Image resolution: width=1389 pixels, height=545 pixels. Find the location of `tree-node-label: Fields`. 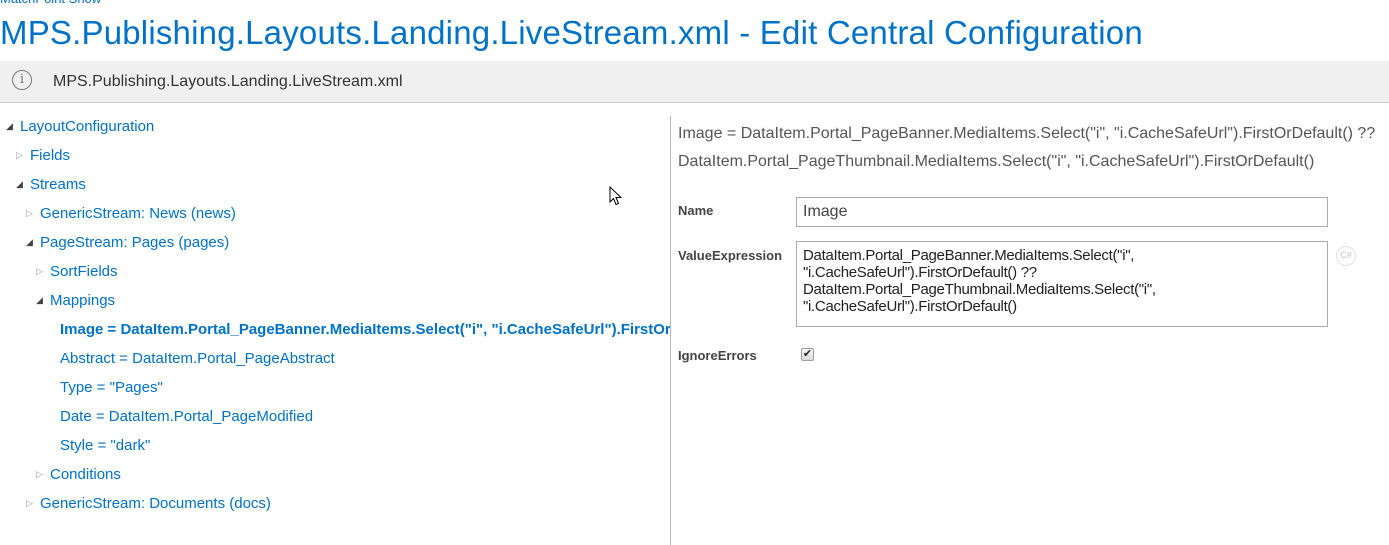

tree-node-label: Fields is located at coordinates (50, 155).